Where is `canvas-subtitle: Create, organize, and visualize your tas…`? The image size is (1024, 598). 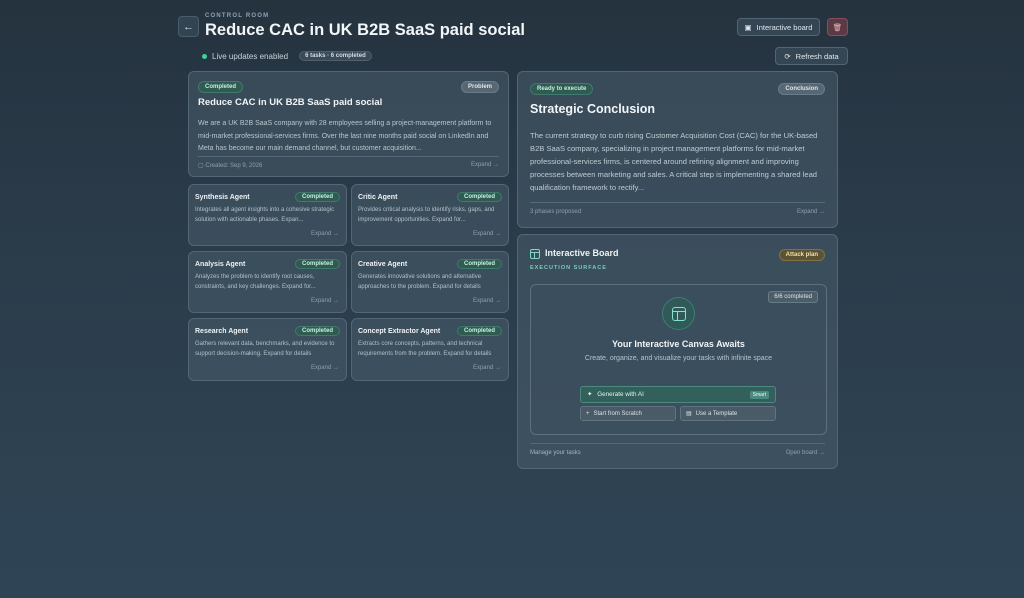
canvas-subtitle: Create, organize, and visualize your tas… is located at coordinates (678, 358).